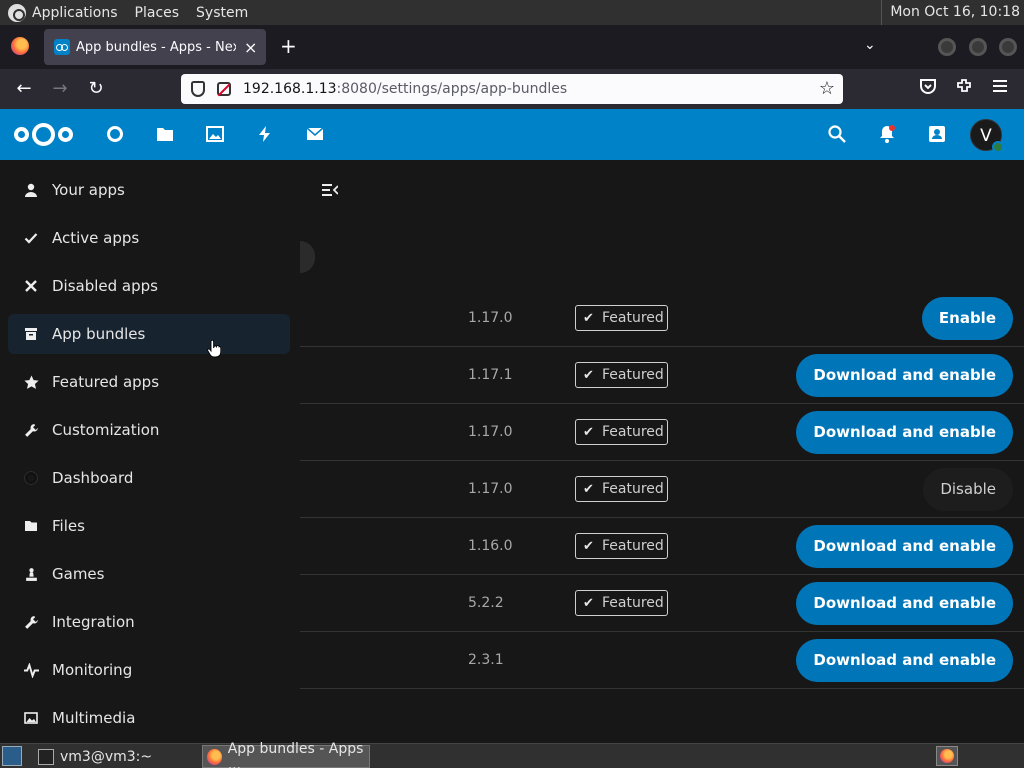  Describe the element at coordinates (149, 574) in the screenshot. I see `sidebar-item-games: Games` at that location.